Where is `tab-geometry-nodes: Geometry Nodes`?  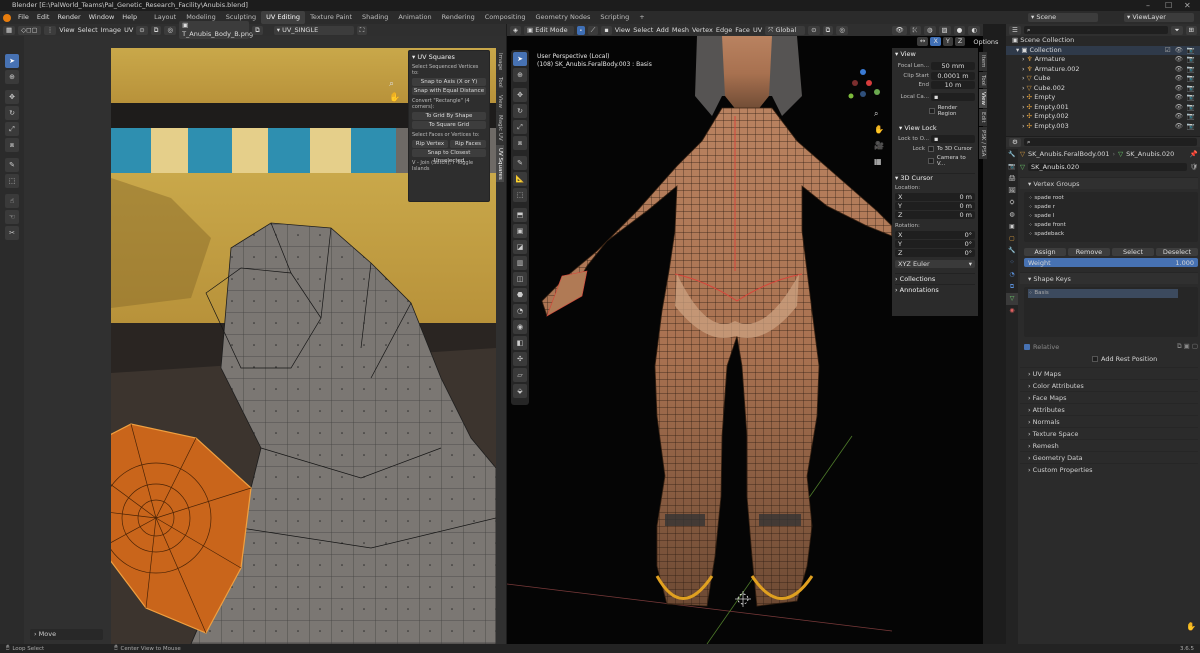 tab-geometry-nodes: Geometry Nodes is located at coordinates (563, 17).